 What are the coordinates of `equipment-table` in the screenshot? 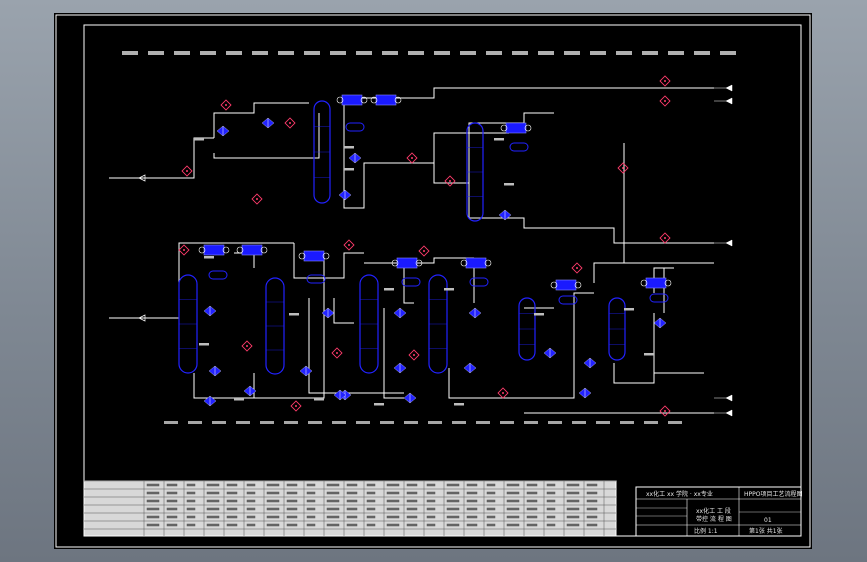 It's located at (350, 508).